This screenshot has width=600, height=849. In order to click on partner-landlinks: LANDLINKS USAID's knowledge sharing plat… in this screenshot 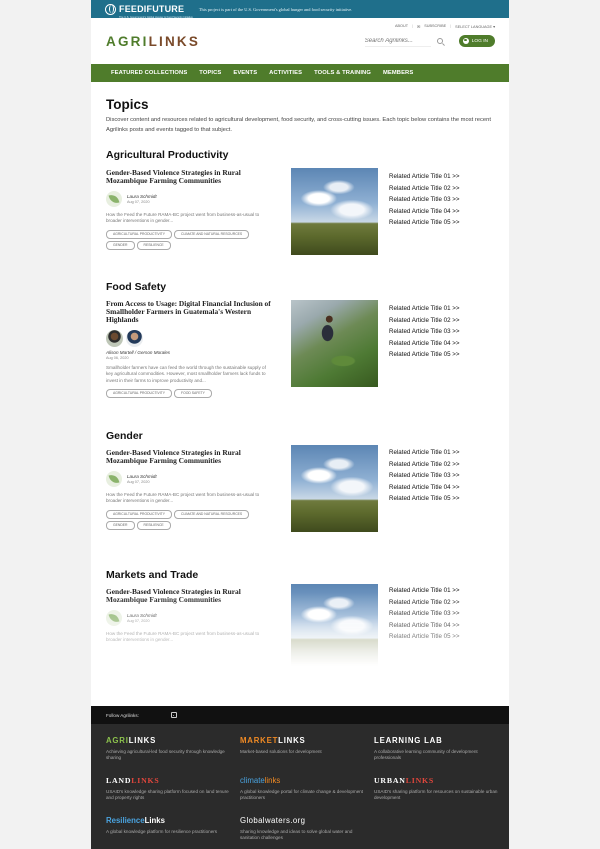, I will do `click(173, 796)`.